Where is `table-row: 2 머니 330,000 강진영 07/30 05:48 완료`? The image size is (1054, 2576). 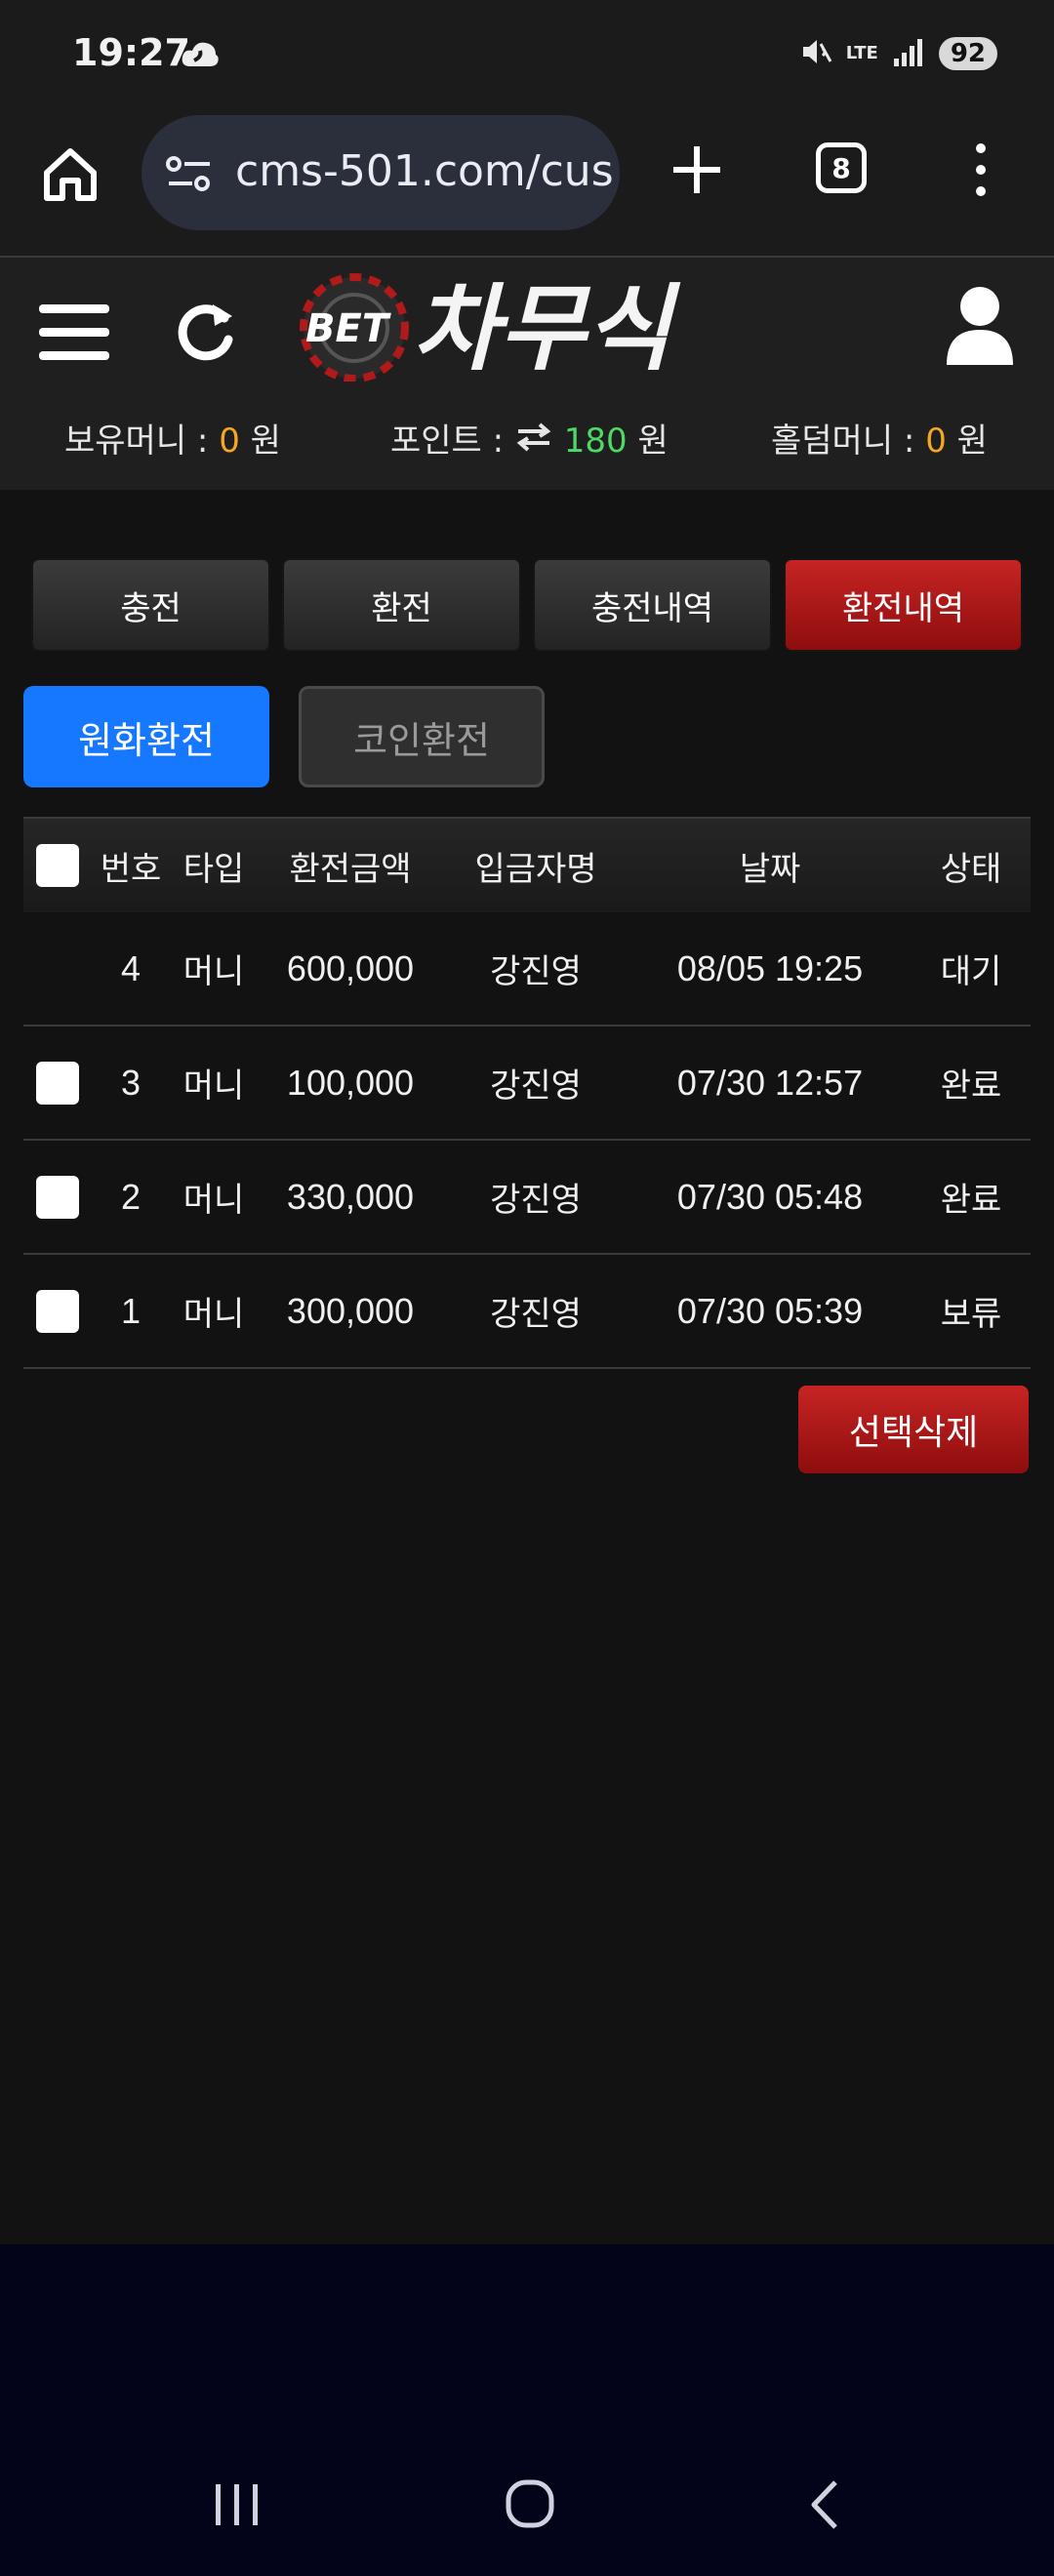
table-row: 2 머니 330,000 강진영 07/30 05:48 완료 is located at coordinates (527, 1198).